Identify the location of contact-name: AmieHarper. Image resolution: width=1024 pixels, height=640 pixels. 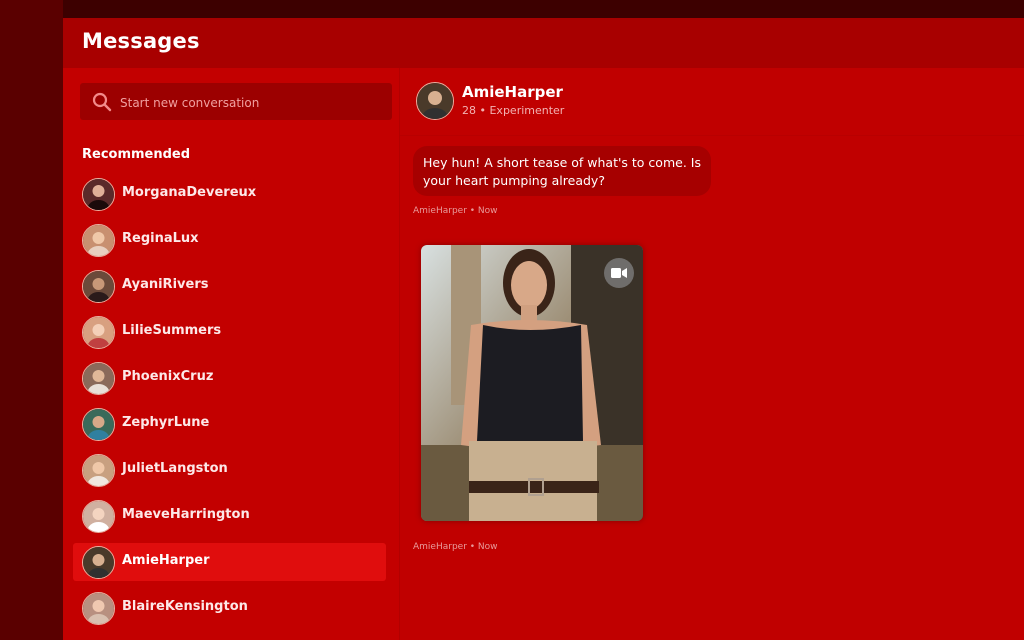
(166, 560).